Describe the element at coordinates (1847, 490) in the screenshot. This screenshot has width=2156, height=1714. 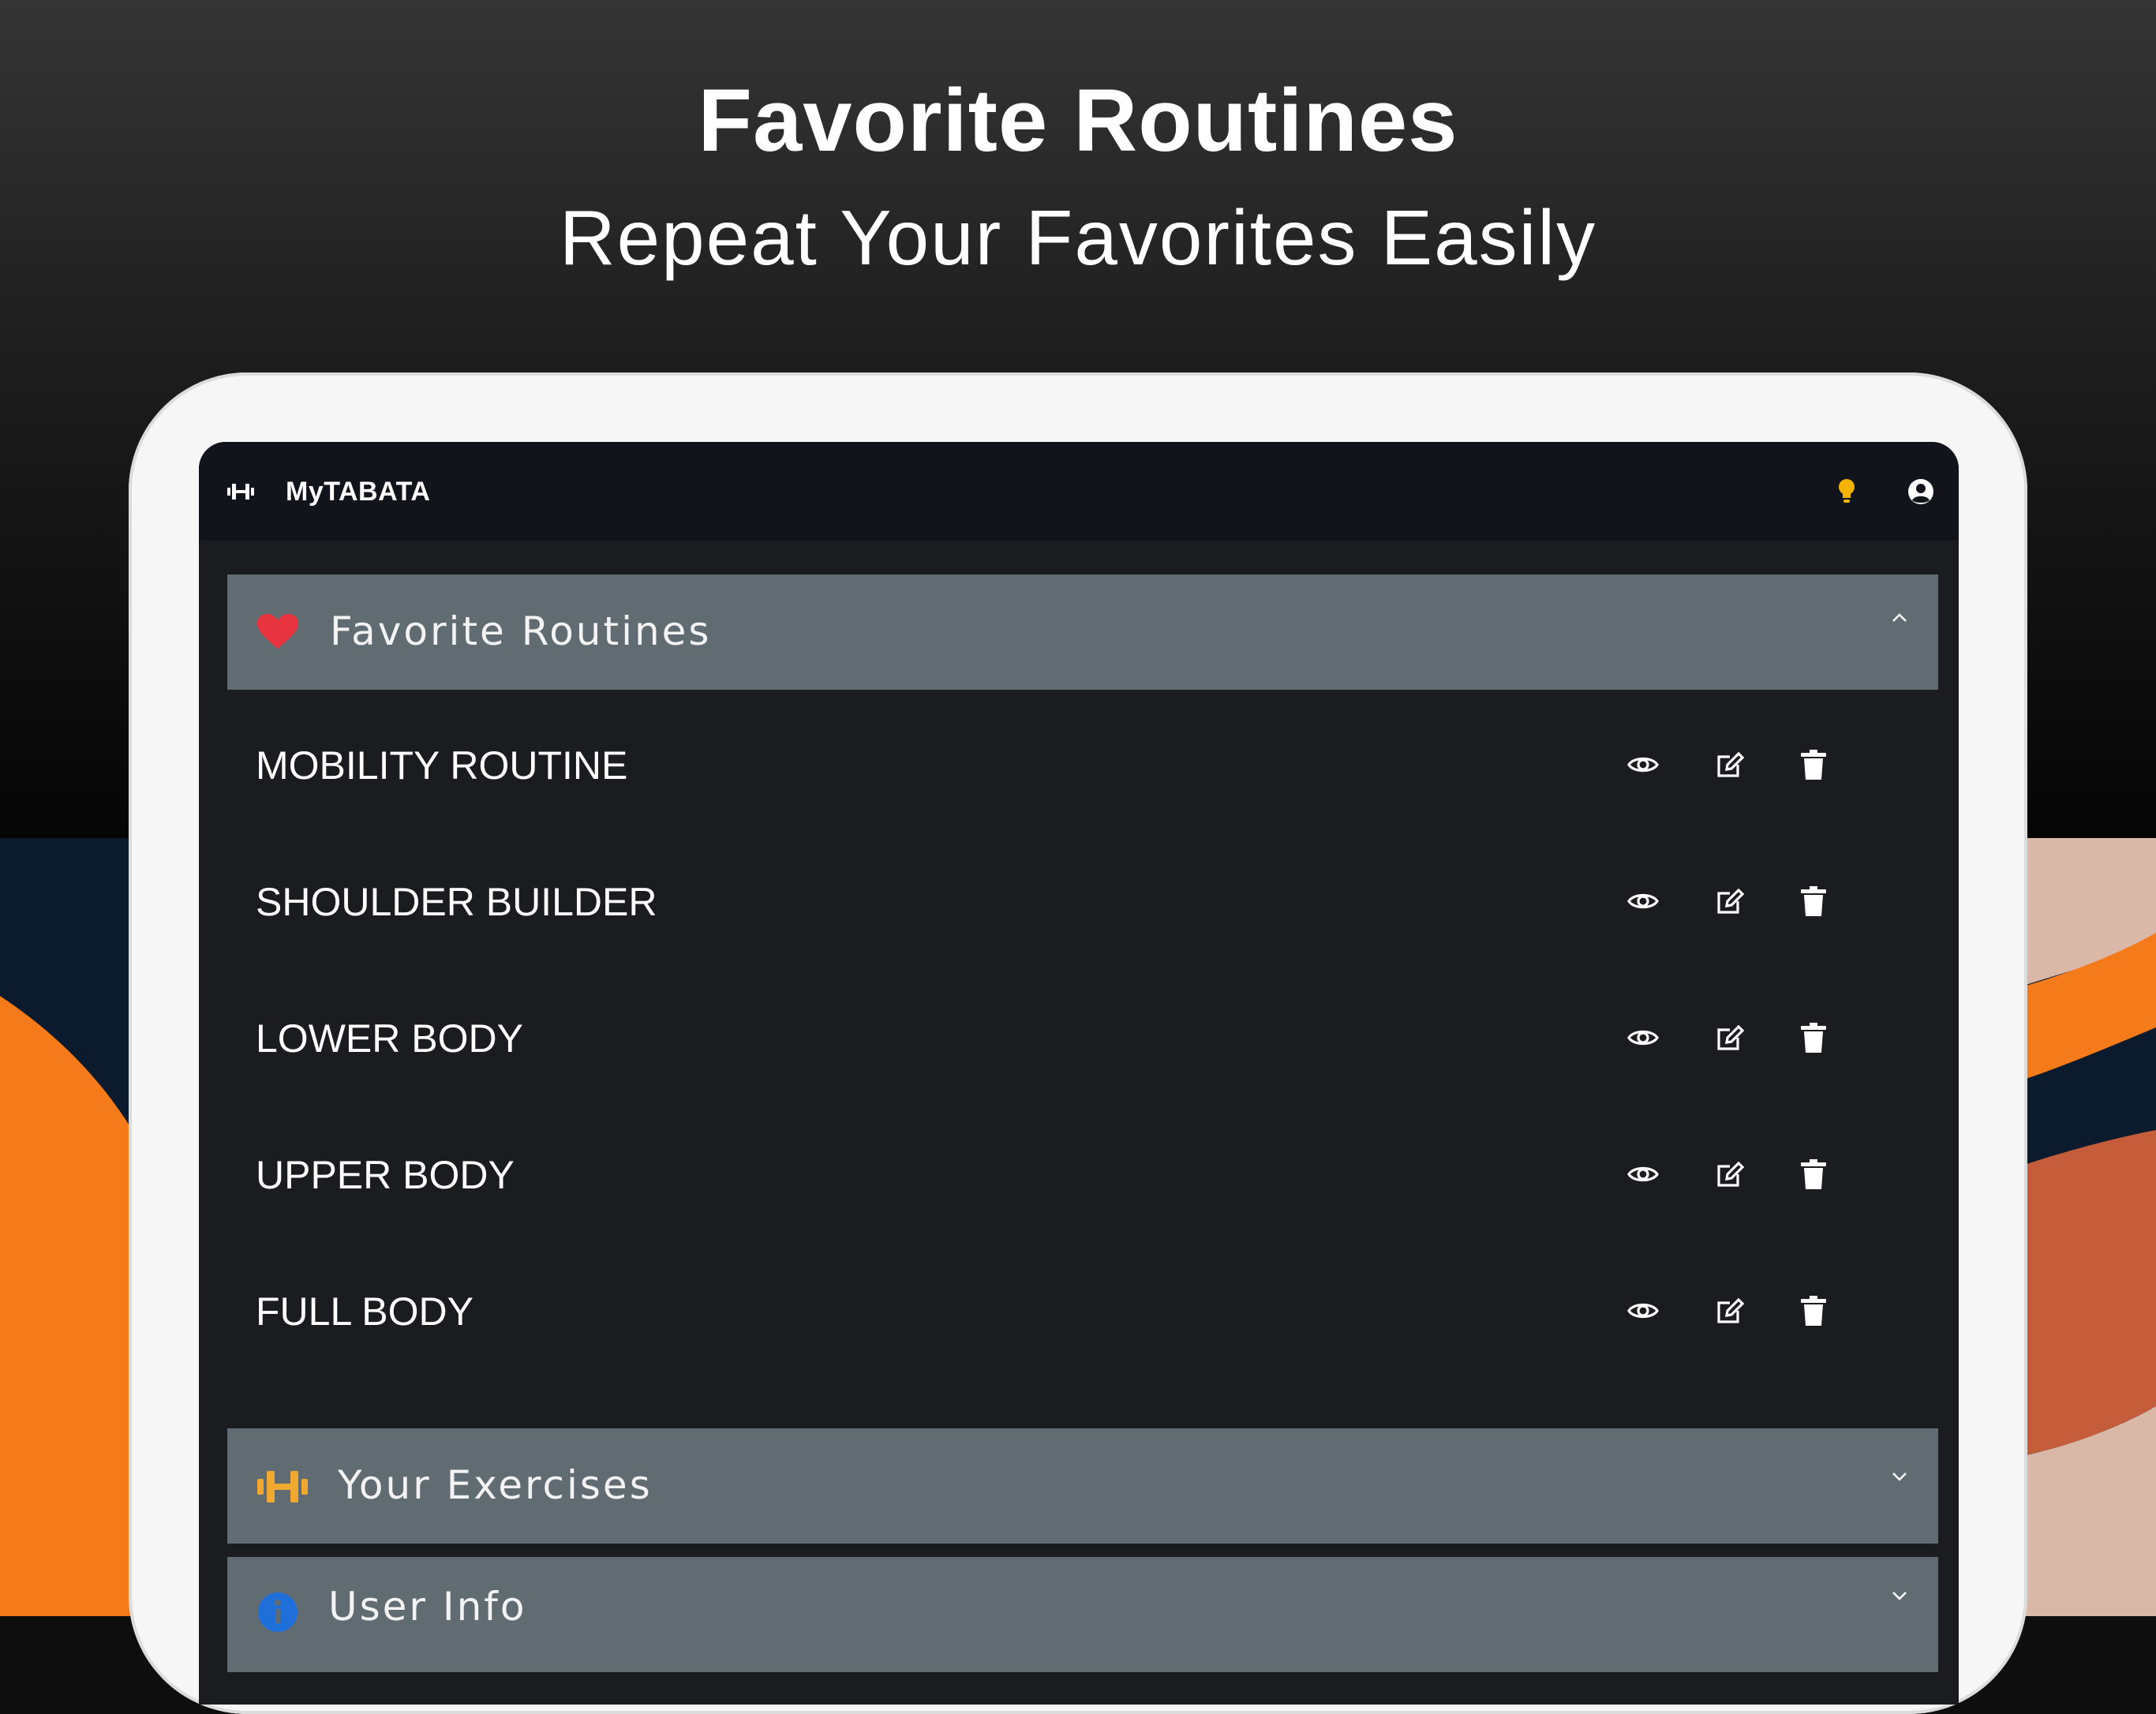
I see `lightbulb-icon` at that location.